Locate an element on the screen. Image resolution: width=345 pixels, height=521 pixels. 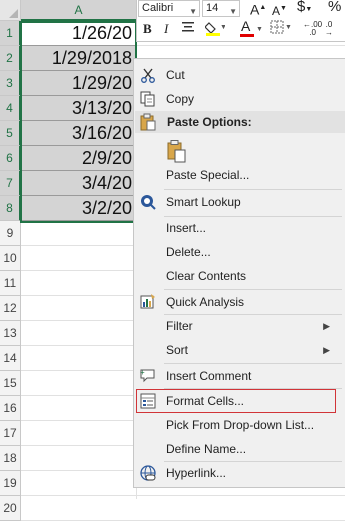
paste-options-header: Paste Options: is located at coordinates (240, 122).